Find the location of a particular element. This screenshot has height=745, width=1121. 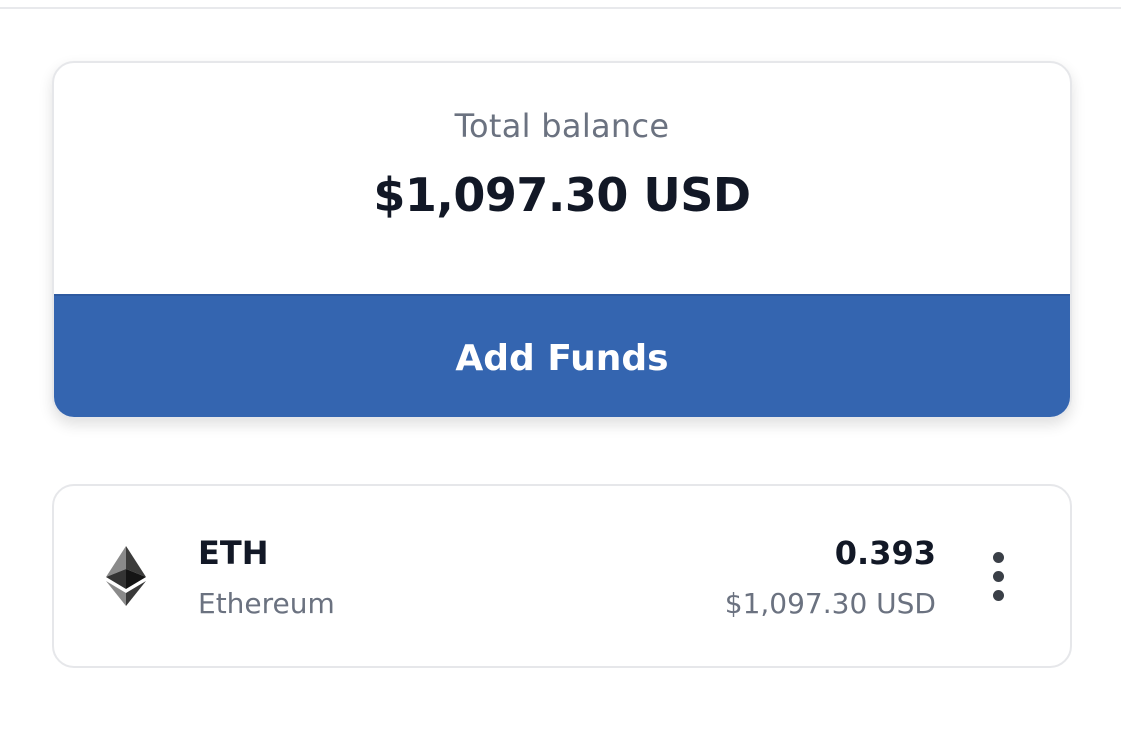

total-balance-amount: $1,097.30 USD is located at coordinates (562, 195).